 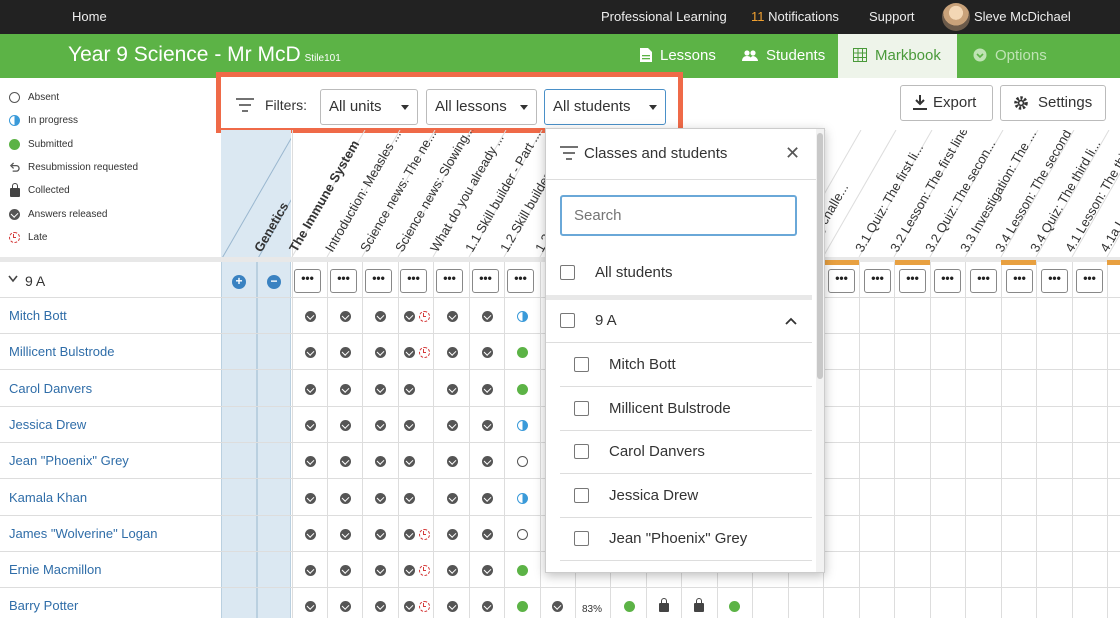 I want to click on student-option: Jean "Phoenix" Grey, so click(x=686, y=539).